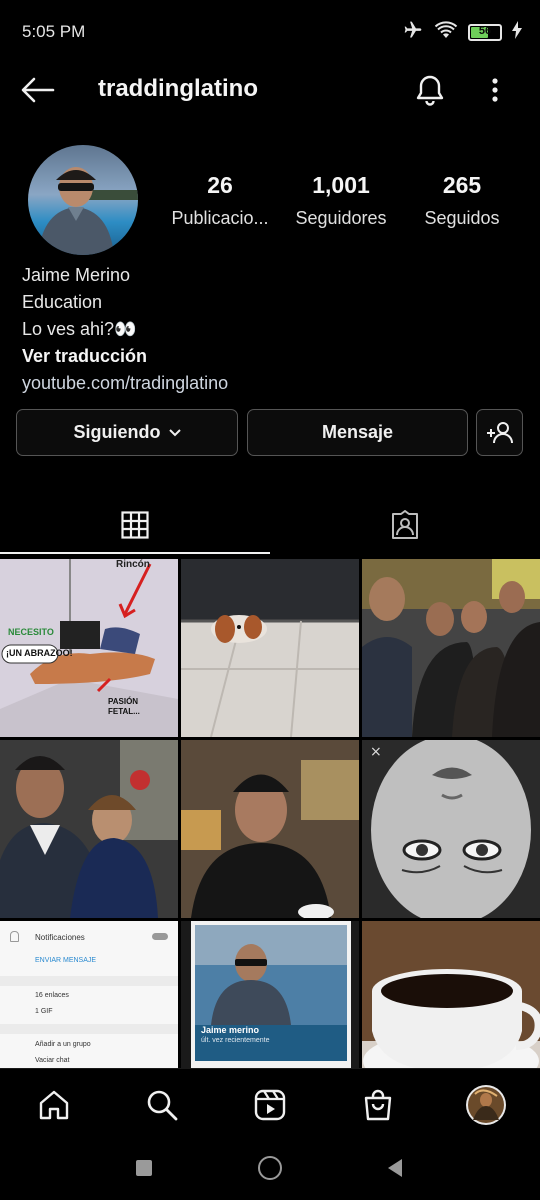 The image size is (540, 1200). Describe the element at coordinates (446, 32) in the screenshot. I see `wifi-icon` at that location.